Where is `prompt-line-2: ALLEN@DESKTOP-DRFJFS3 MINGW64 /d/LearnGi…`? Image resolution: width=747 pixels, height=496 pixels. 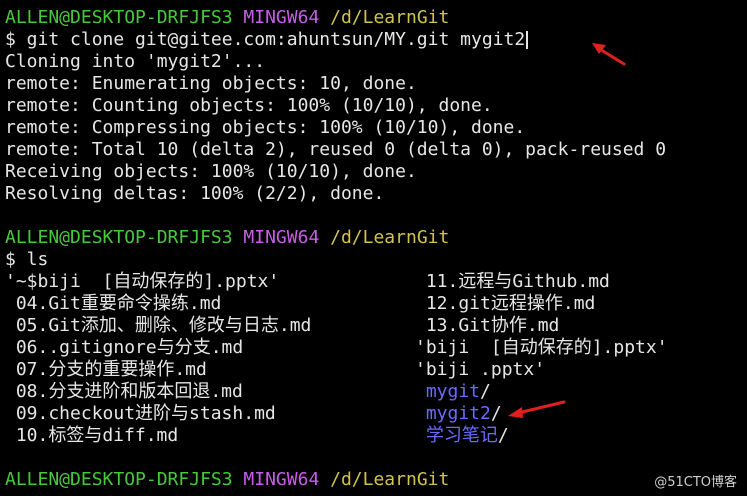 prompt-line-2: ALLEN@DESKTOP-DRFJFS3 MINGW64 /d/LearnGi… is located at coordinates (376, 238).